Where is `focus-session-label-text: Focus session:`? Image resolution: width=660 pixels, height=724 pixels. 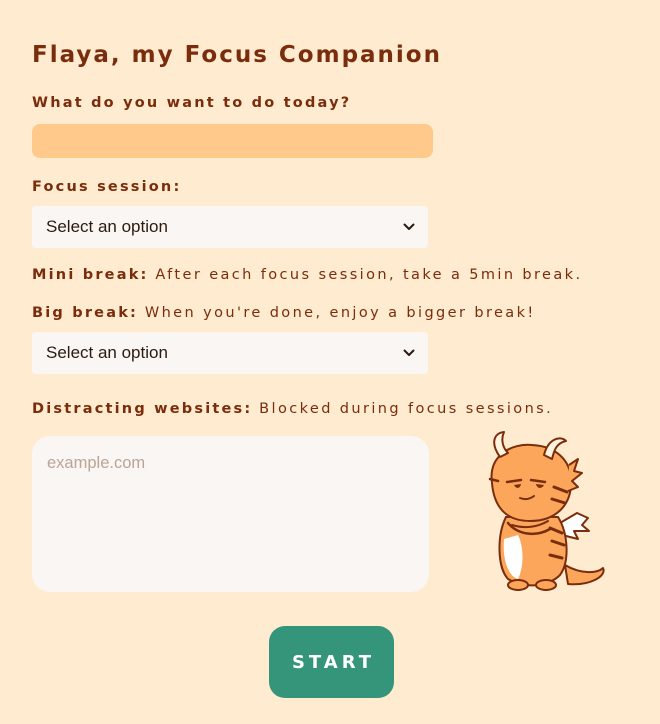 focus-session-label-text: Focus session: is located at coordinates (107, 187).